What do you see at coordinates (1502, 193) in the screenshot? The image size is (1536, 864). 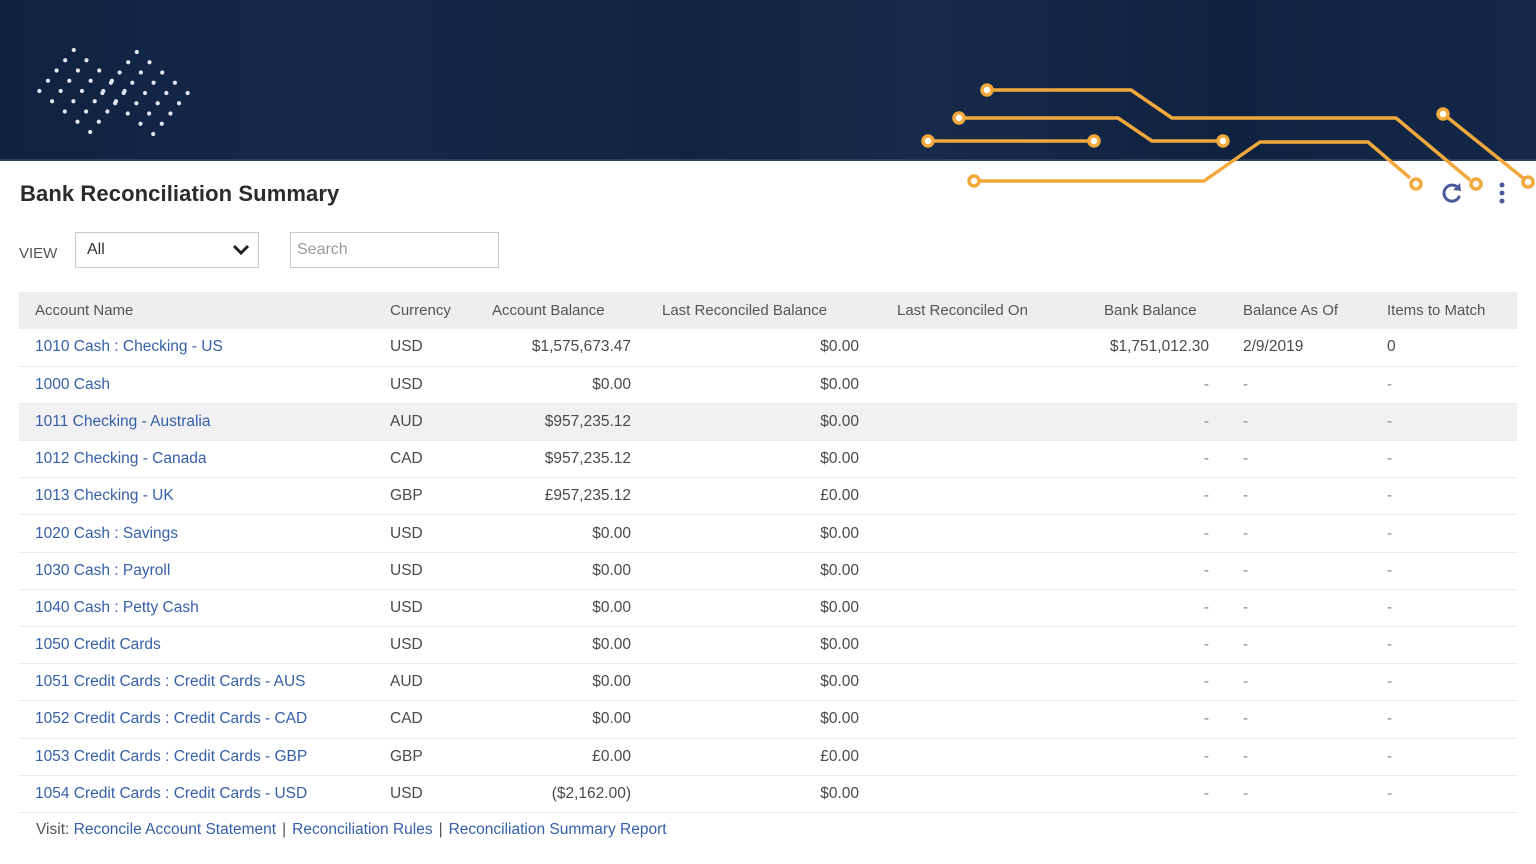 I see `more-vertical-icon` at bounding box center [1502, 193].